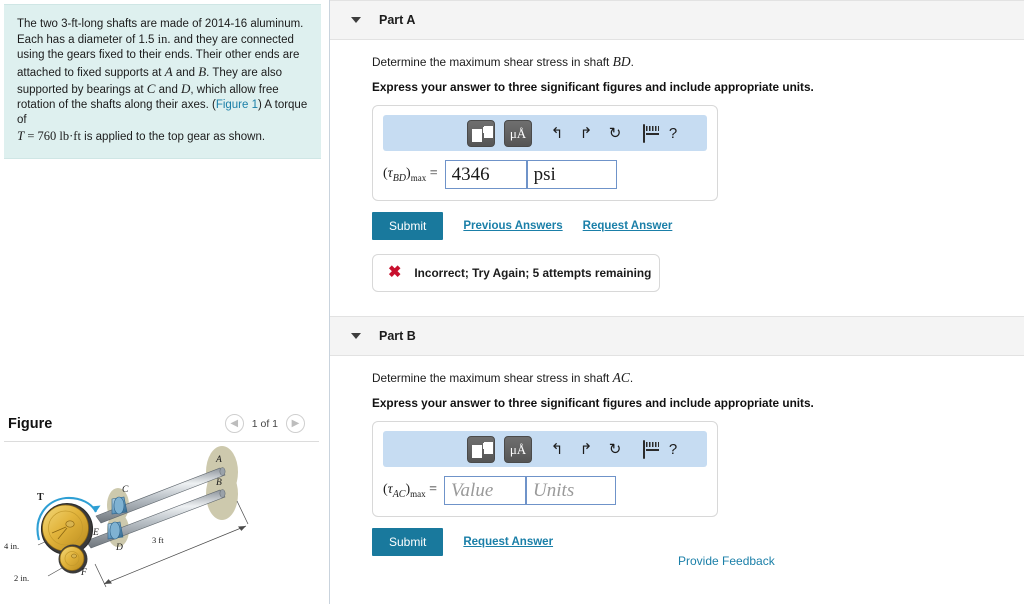 Image resolution: width=1024 pixels, height=604 pixels. What do you see at coordinates (237, 105) in the screenshot?
I see `figure-1-link: Figure 1` at bounding box center [237, 105].